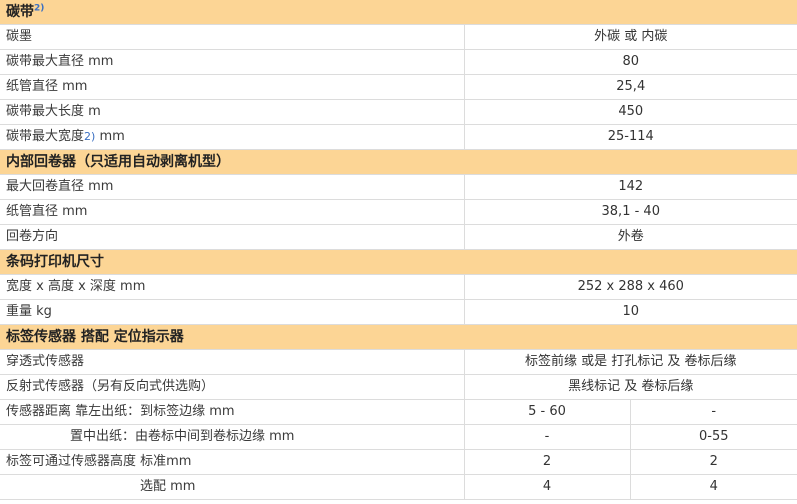  I want to click on table-row: 碳带最大直径 mm 80, so click(398, 62).